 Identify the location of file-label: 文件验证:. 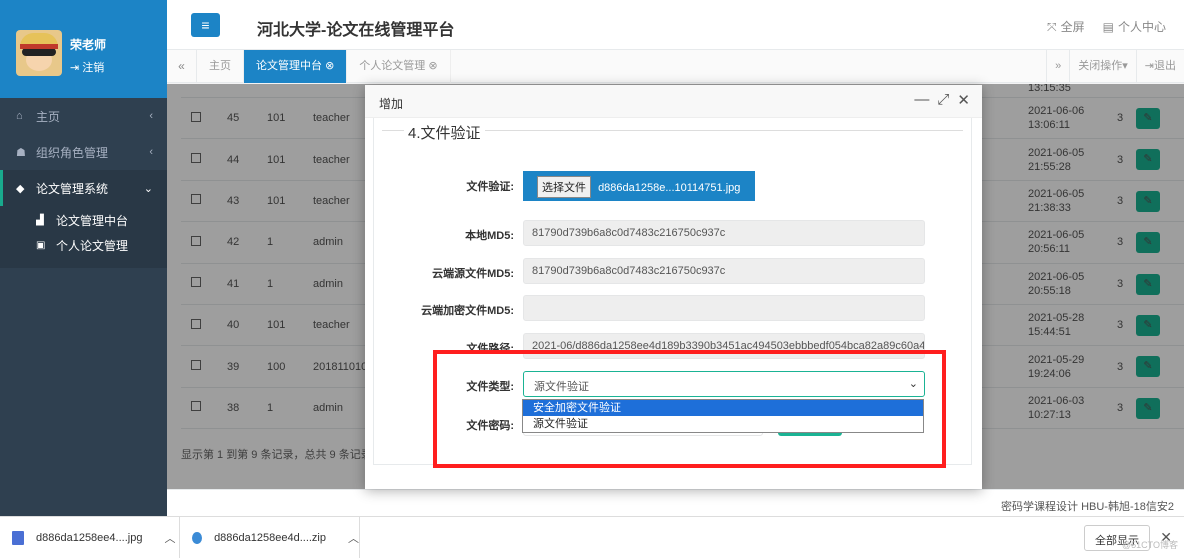
(490, 187).